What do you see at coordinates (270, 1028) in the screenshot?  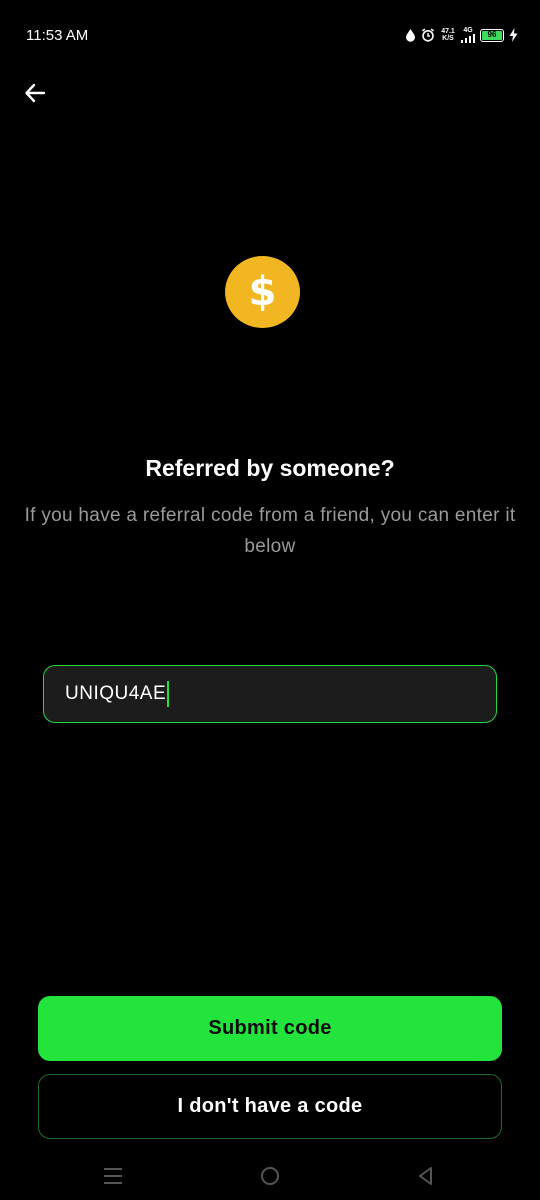 I see `submit-code-button: Submit code` at bounding box center [270, 1028].